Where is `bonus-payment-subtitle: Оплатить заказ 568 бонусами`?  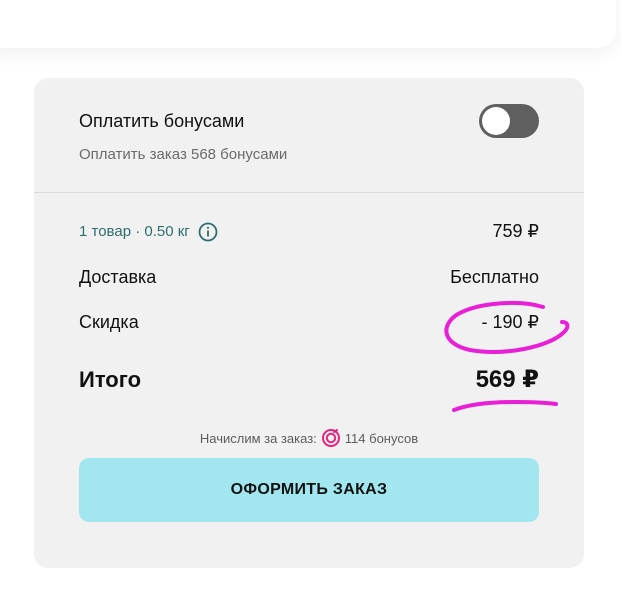 bonus-payment-subtitle: Оплатить заказ 568 бонусами is located at coordinates (183, 154).